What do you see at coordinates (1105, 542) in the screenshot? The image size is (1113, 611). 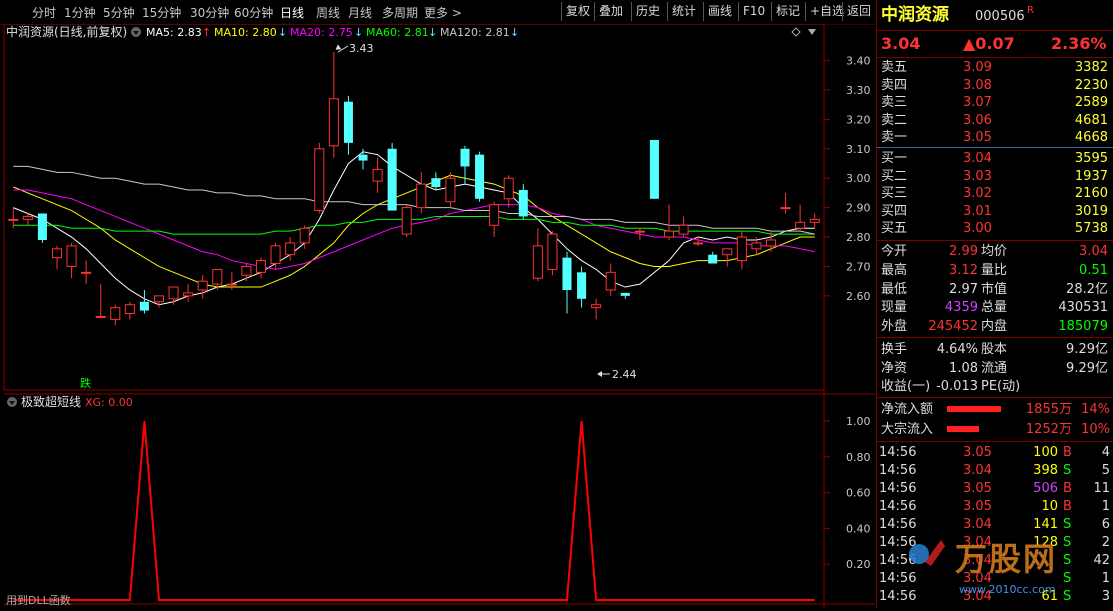 I see `tick-count: 2` at bounding box center [1105, 542].